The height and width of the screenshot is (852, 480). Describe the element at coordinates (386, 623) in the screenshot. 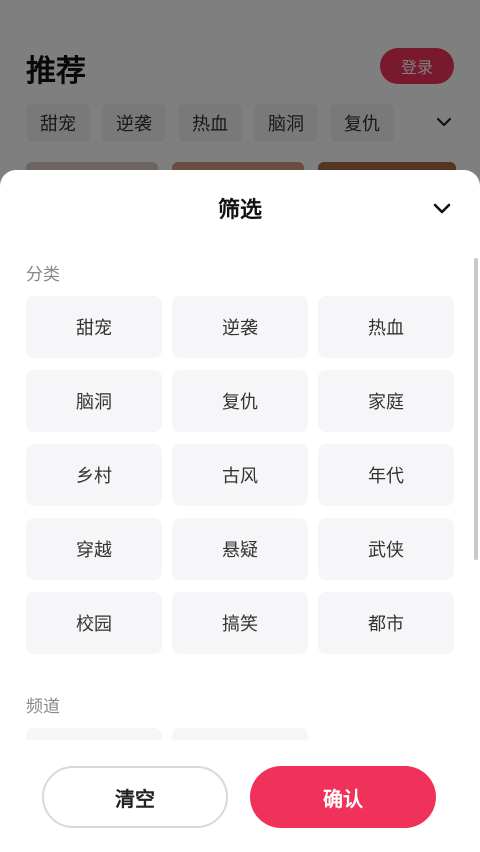

I see `category-chip: 都市` at that location.